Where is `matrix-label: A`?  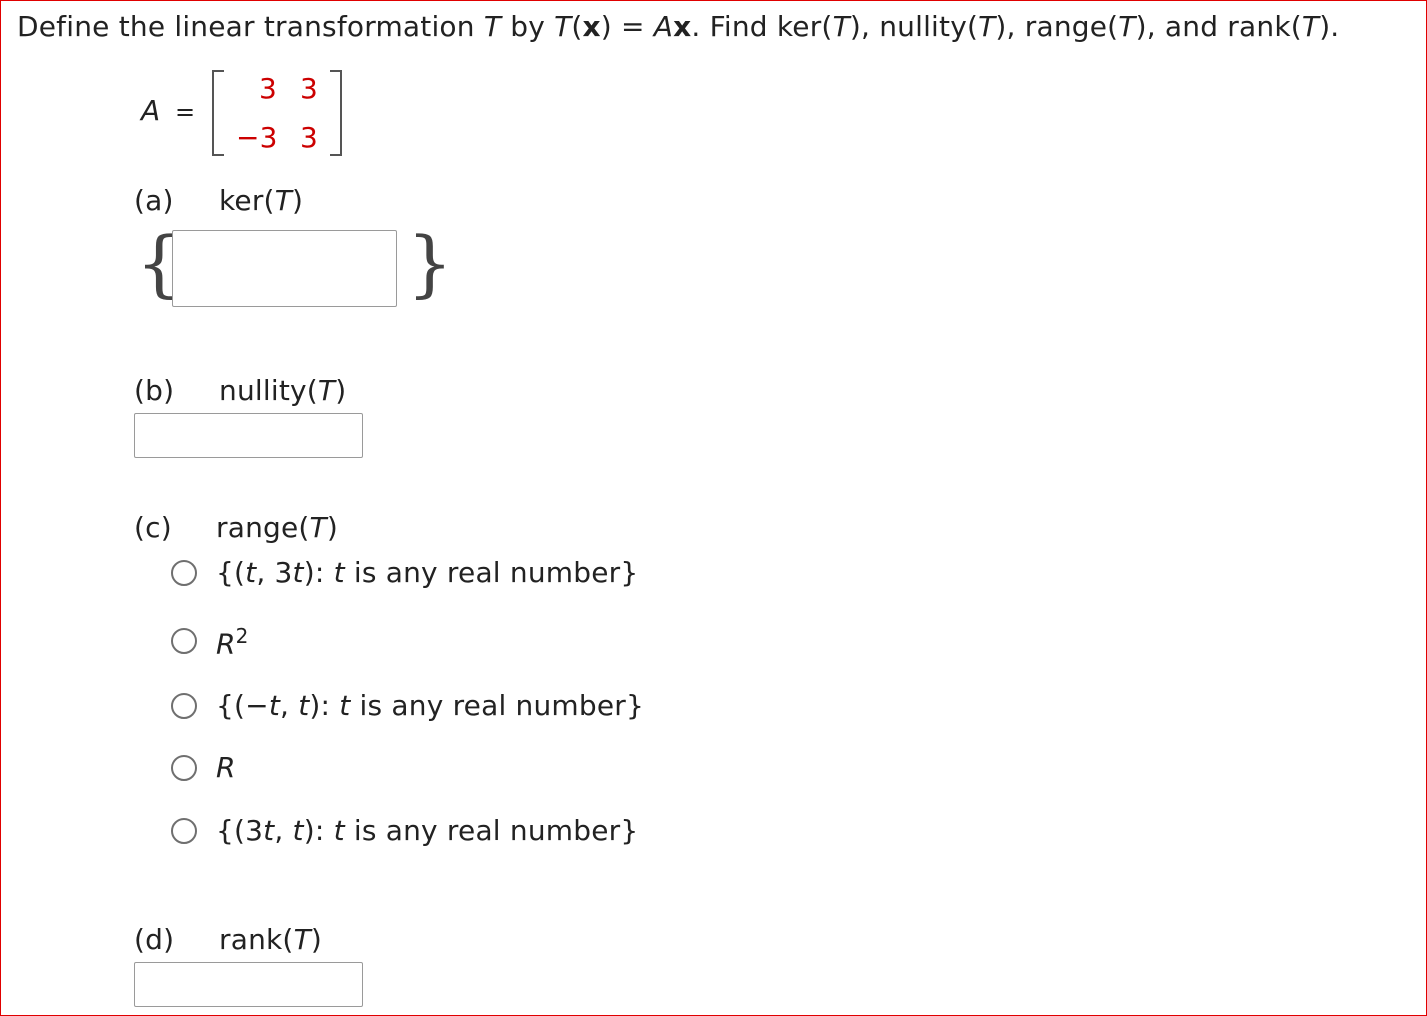 matrix-label: A is located at coordinates (151, 110).